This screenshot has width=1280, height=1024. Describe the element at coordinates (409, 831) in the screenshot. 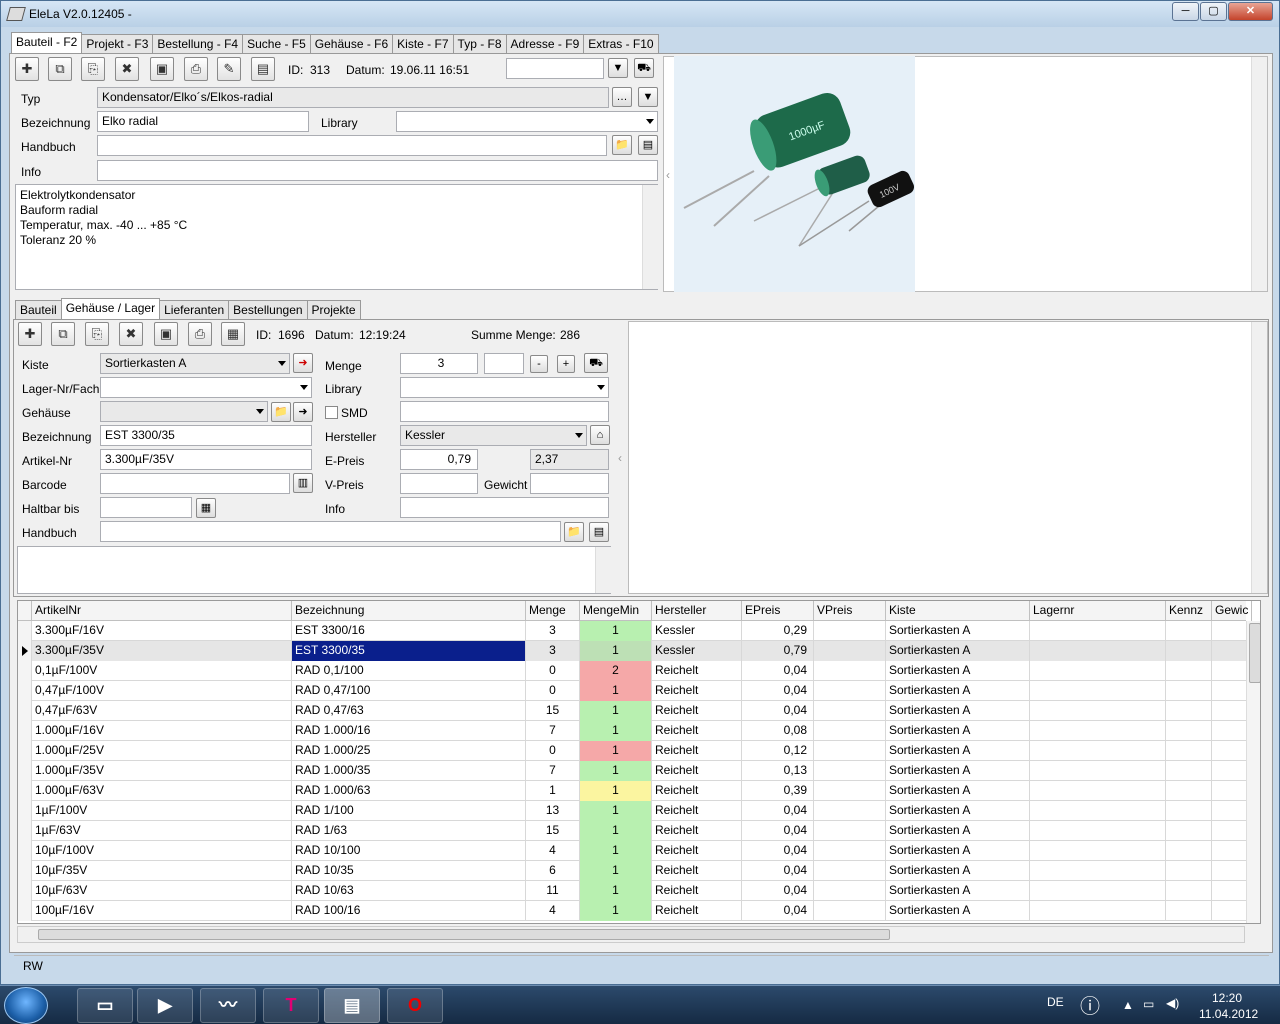

I see `table-cell-bezeichnung: RAD 1/63` at that location.